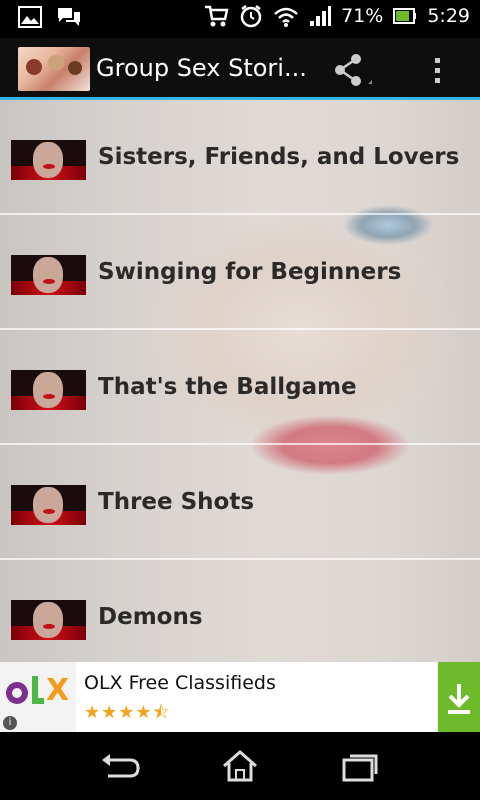 The image size is (480, 800). What do you see at coordinates (251, 16) in the screenshot?
I see `alarm-icon` at bounding box center [251, 16].